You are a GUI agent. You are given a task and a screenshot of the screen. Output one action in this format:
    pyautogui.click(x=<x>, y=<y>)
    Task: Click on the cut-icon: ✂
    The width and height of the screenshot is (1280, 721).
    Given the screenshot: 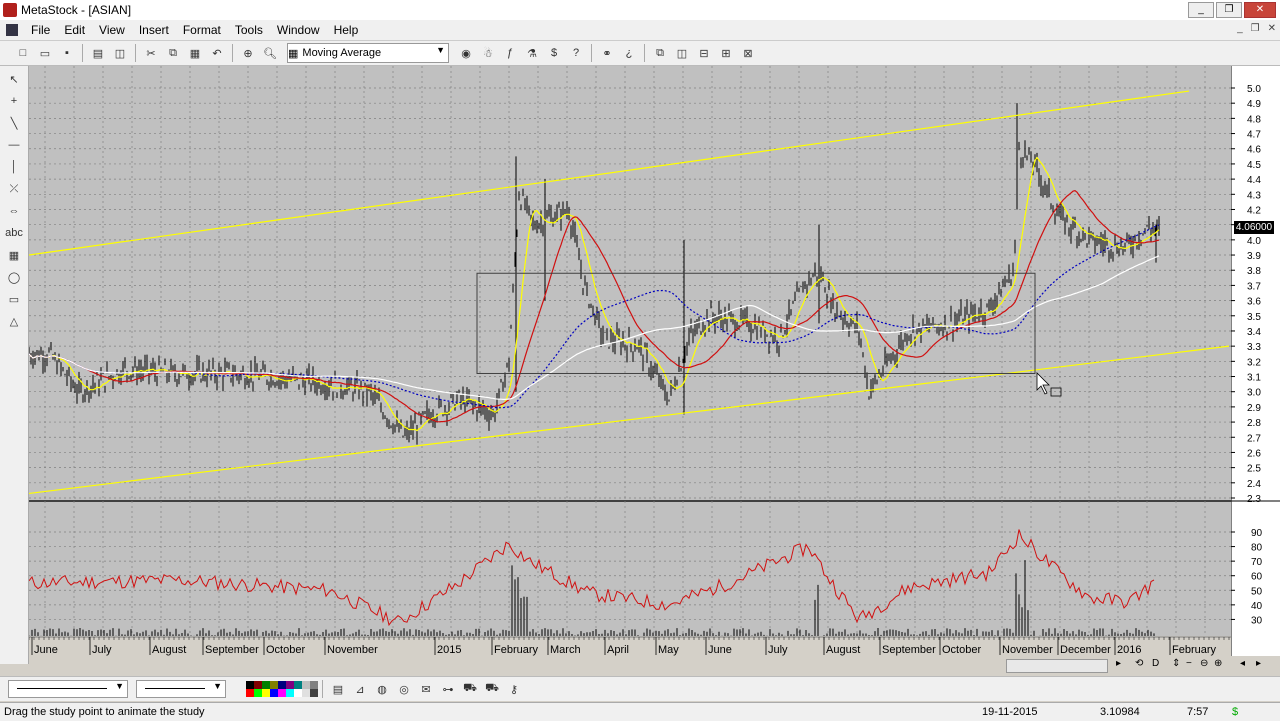 What is the action you would take?
    pyautogui.click(x=151, y=53)
    